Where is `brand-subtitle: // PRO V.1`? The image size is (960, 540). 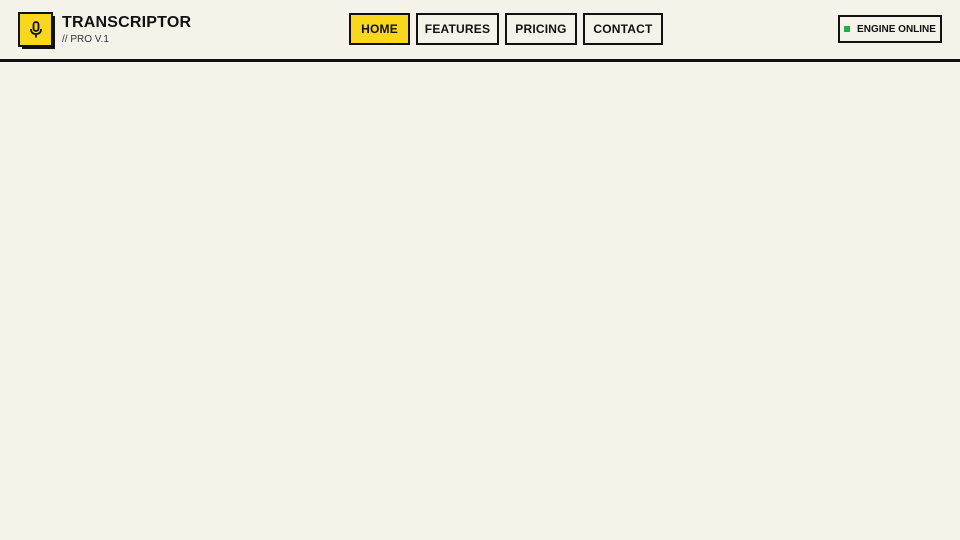 brand-subtitle: // PRO V.1 is located at coordinates (85, 39).